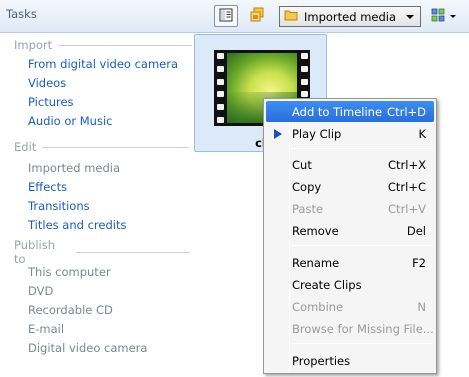 The image size is (469, 377). I want to click on task-publish-dvd: DVD, so click(41, 291).